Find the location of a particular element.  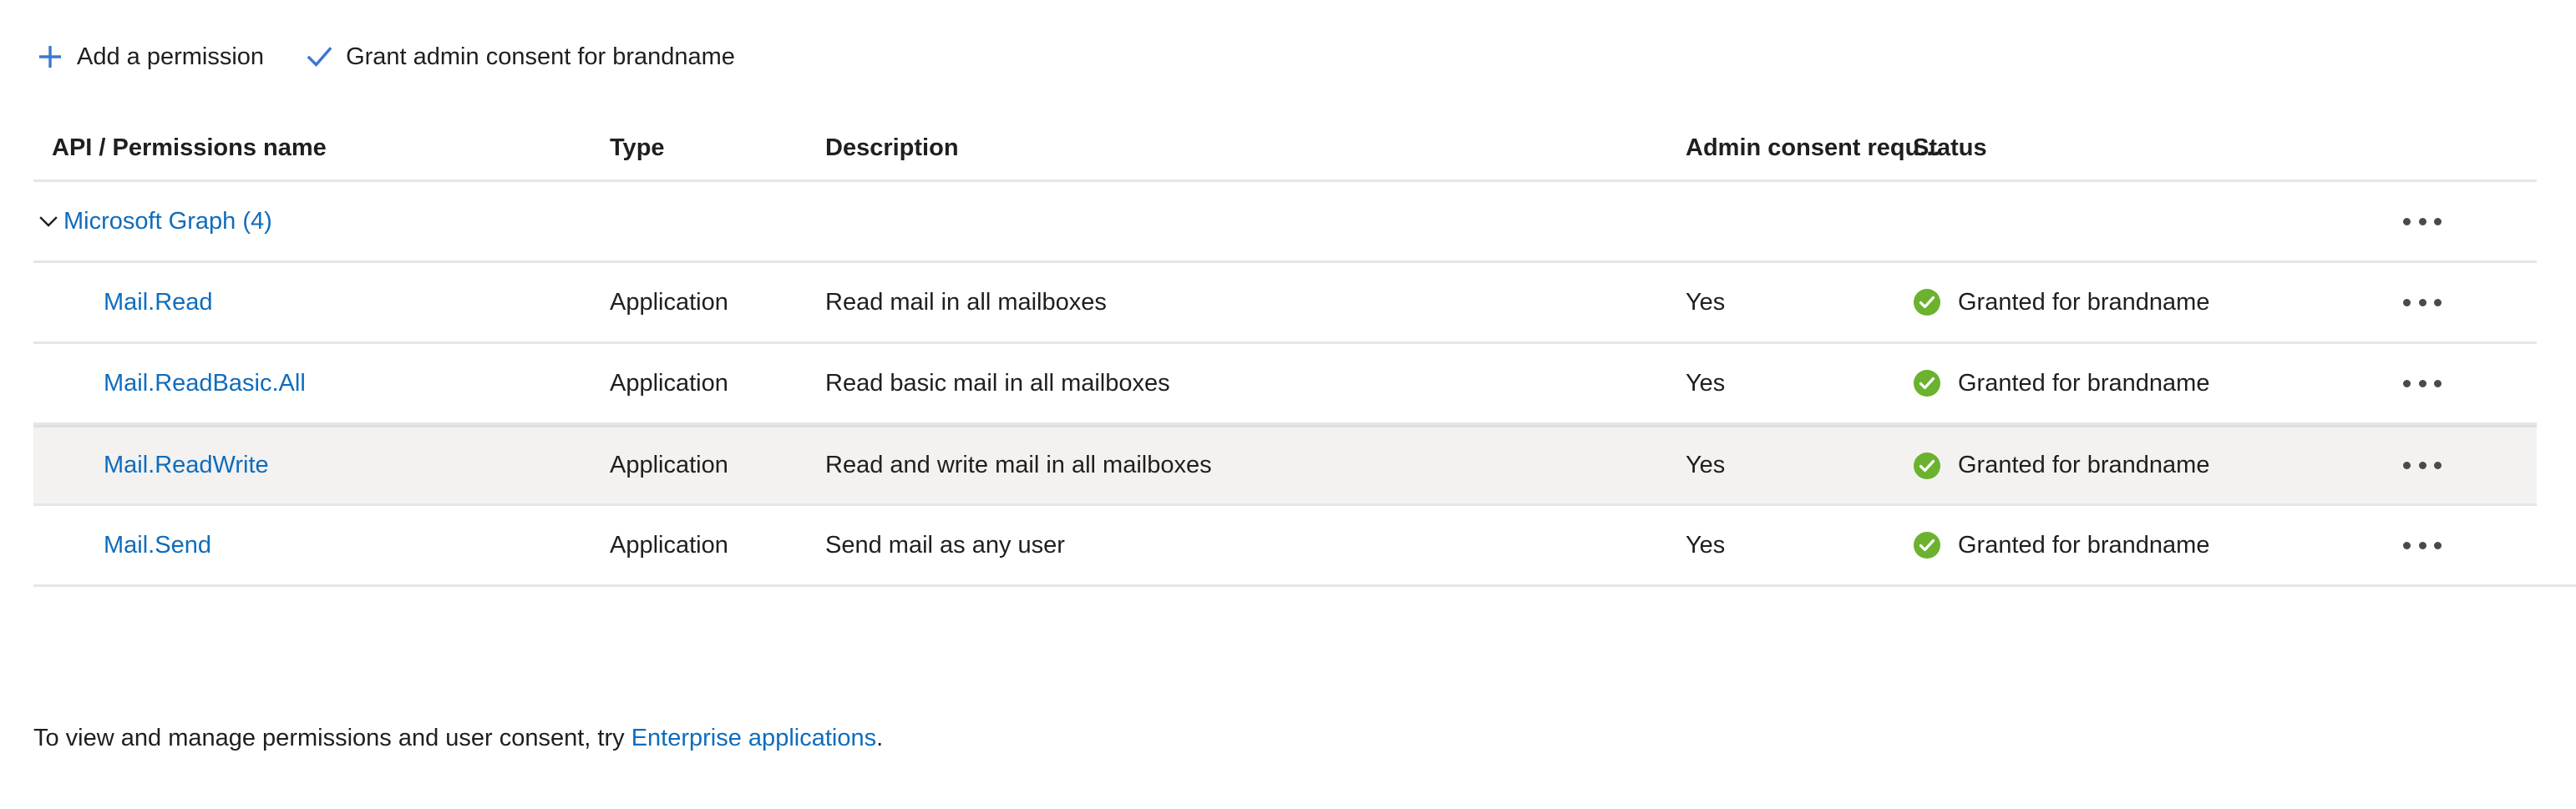

plus-icon is located at coordinates (50, 56).